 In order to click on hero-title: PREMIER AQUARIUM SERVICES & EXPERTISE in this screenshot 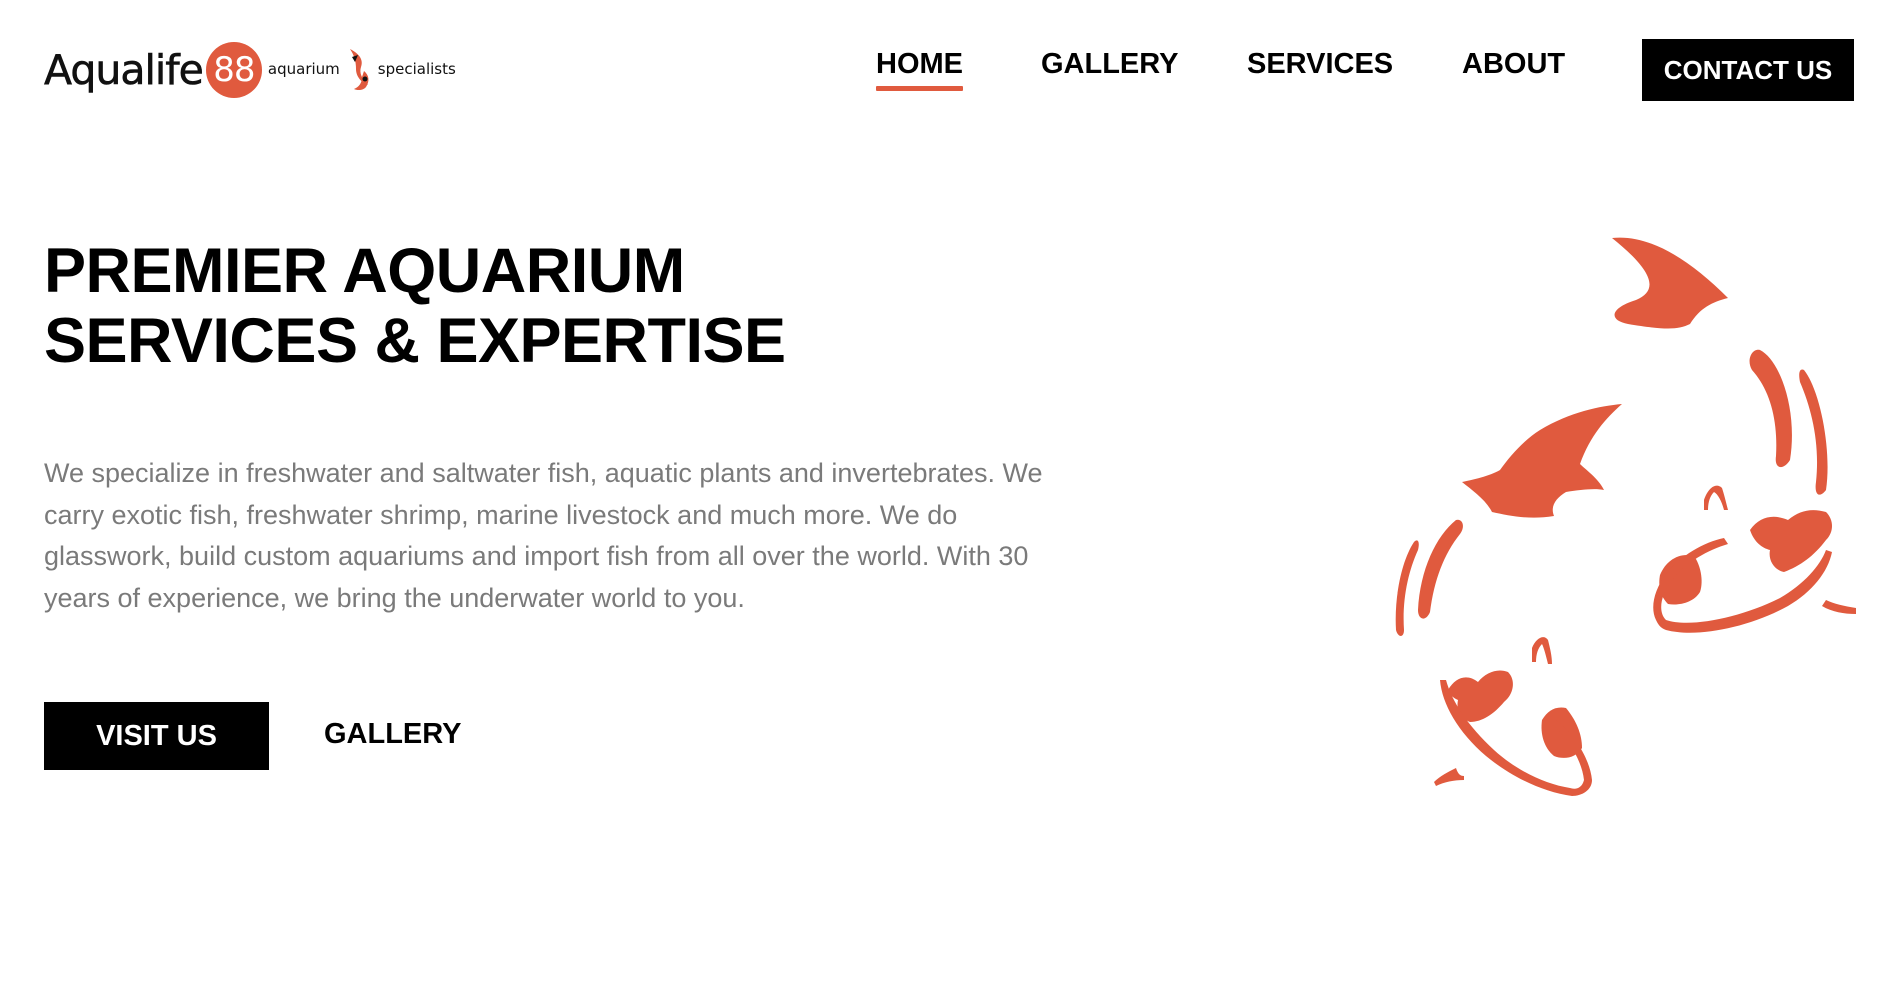, I will do `click(415, 306)`.